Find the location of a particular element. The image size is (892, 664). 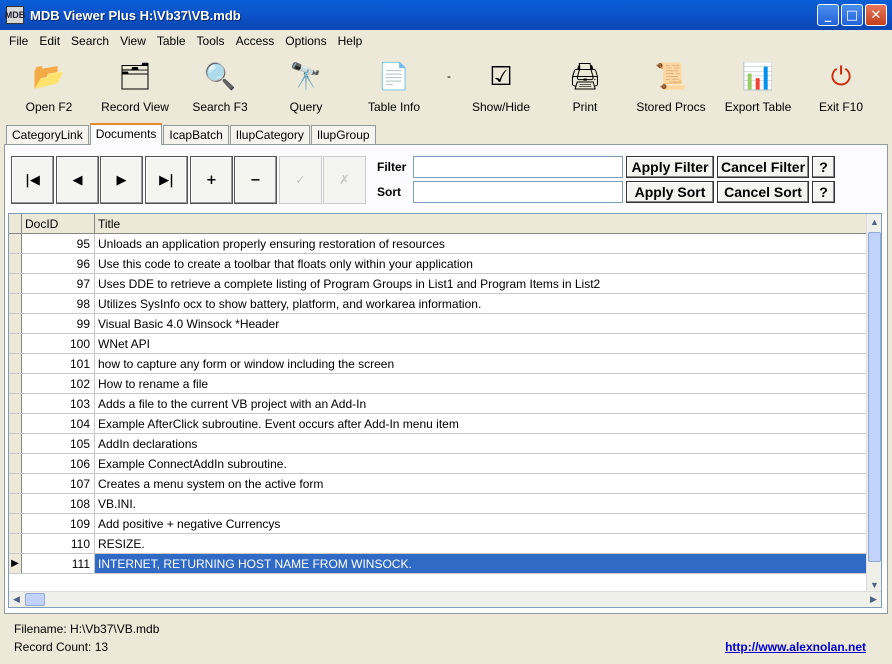

cell-docid: 111 is located at coordinates (58, 563).